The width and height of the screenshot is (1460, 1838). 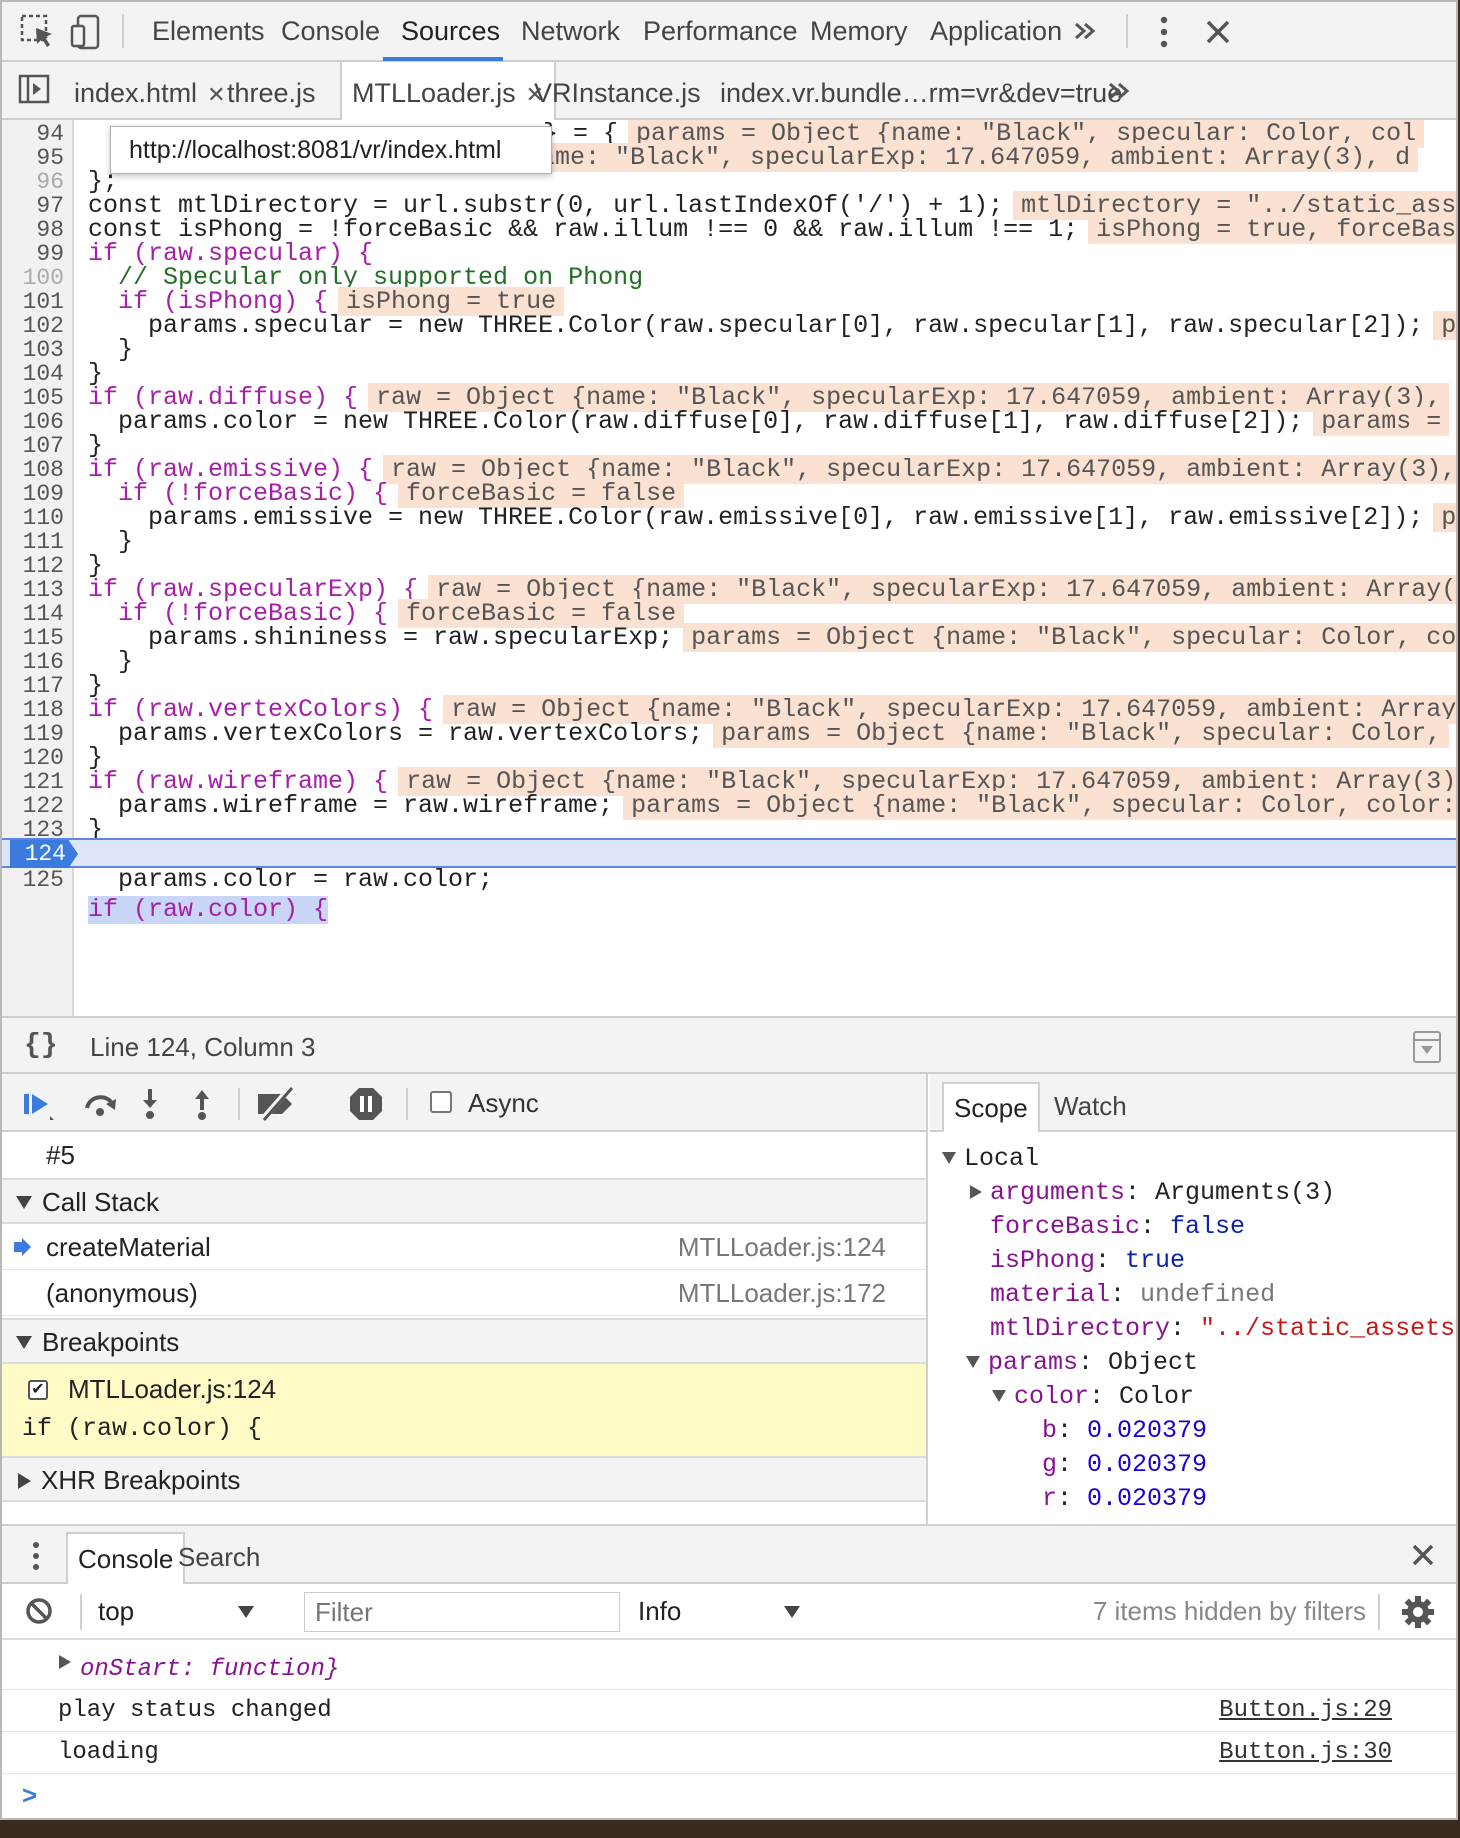 What do you see at coordinates (216, 94) in the screenshot?
I see `close-tab-icon: ✕` at bounding box center [216, 94].